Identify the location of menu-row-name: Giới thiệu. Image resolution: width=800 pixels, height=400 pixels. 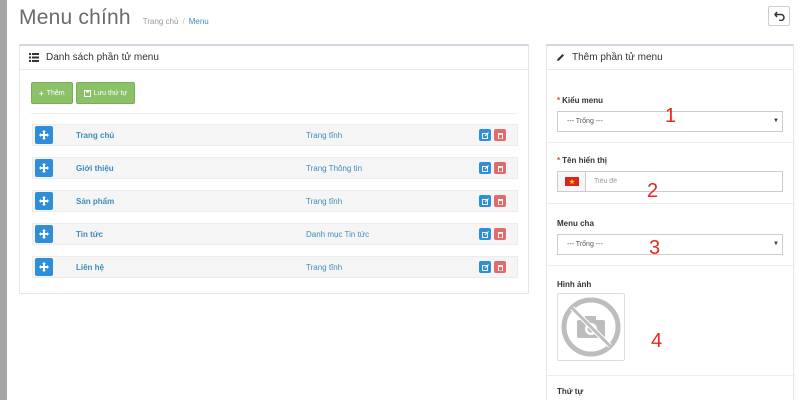
(95, 168).